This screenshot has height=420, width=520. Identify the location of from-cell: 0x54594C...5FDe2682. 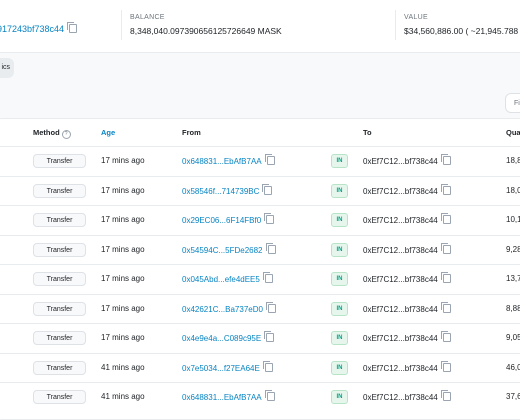
(229, 248).